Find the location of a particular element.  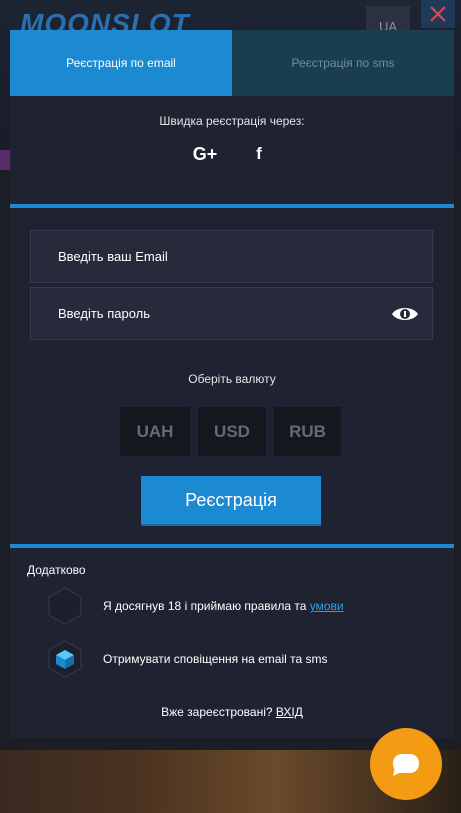

email-field-wrapper is located at coordinates (231, 256).